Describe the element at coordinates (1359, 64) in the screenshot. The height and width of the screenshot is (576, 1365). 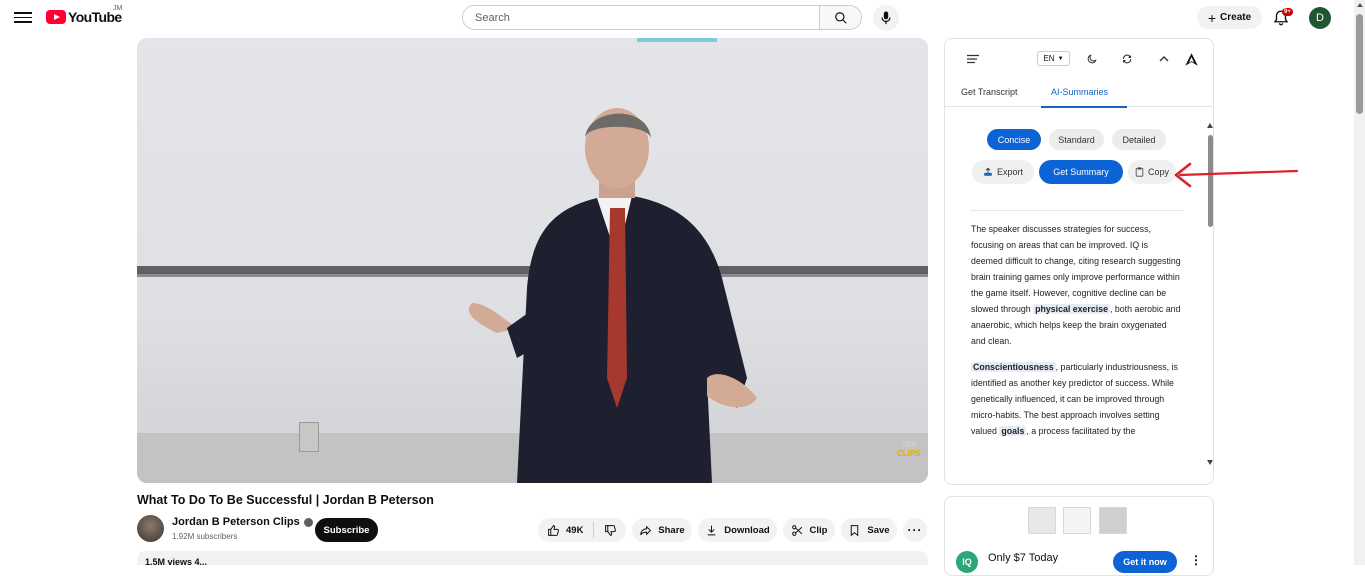
I see `page-scrollbar-thumb` at that location.